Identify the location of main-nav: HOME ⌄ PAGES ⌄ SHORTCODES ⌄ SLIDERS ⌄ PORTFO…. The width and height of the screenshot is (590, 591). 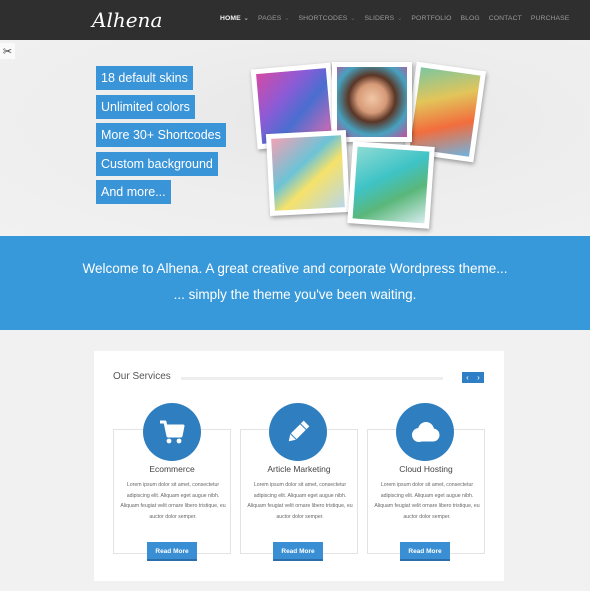
(399, 18).